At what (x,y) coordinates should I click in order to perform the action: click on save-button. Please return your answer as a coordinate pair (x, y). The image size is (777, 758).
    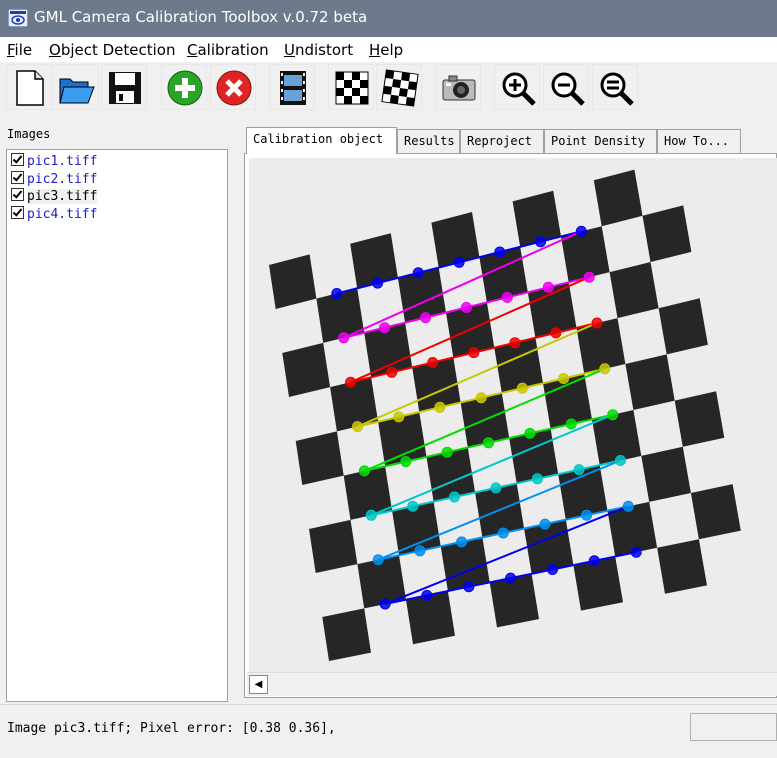
    Looking at the image, I should click on (124, 87).